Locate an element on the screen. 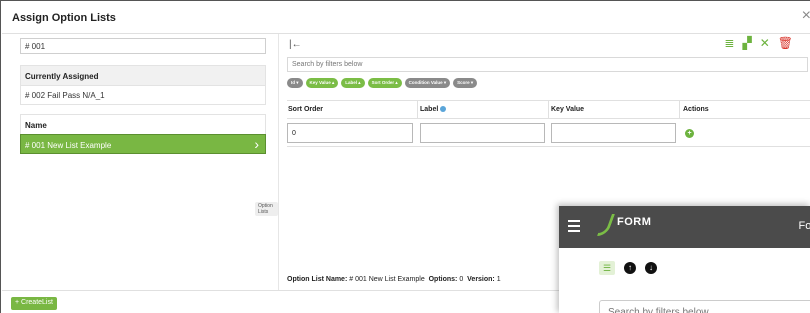  version-label: Version: is located at coordinates (481, 279).